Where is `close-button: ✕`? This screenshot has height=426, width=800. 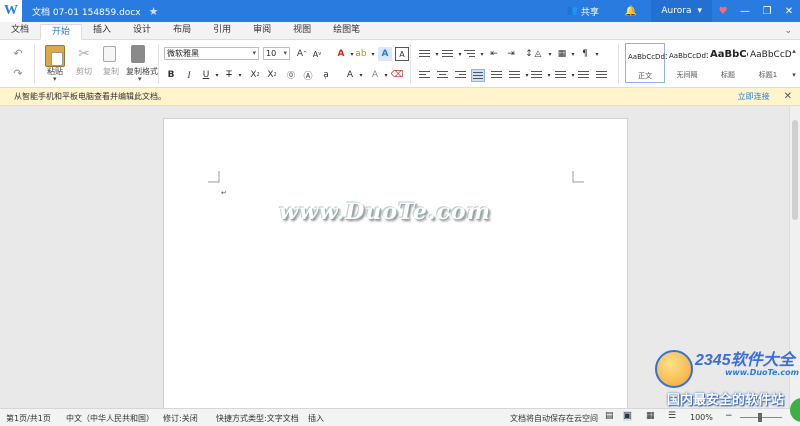 close-button: ✕ is located at coordinates (789, 11).